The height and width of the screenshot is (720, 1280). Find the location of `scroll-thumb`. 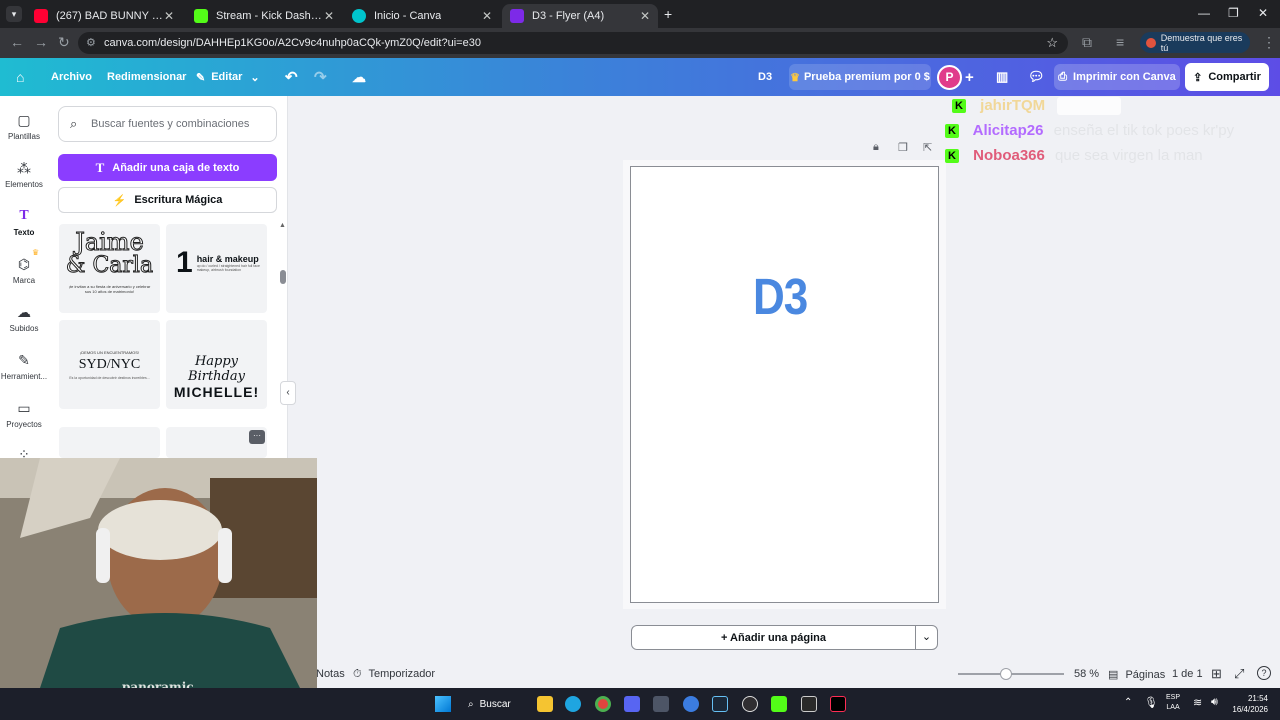

scroll-thumb is located at coordinates (283, 277).